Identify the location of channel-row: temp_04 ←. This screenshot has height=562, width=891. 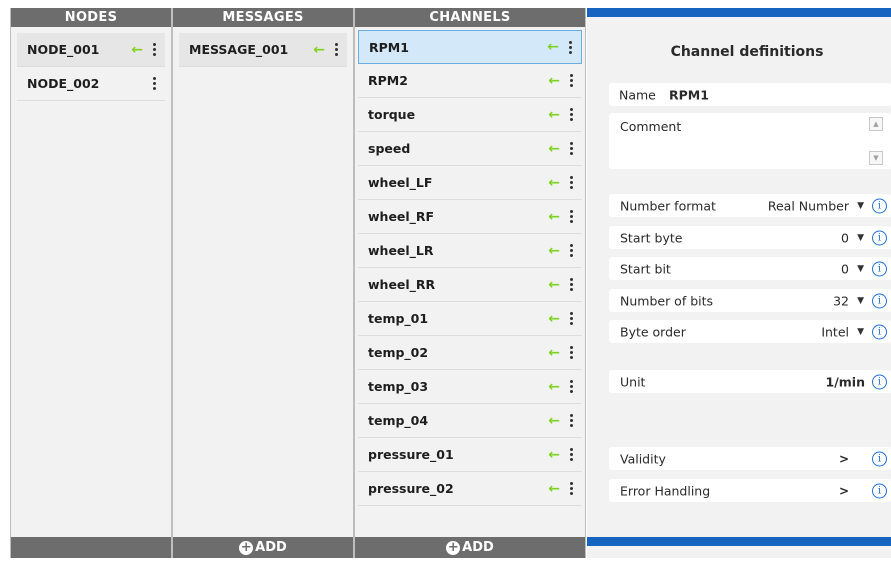
(470, 421).